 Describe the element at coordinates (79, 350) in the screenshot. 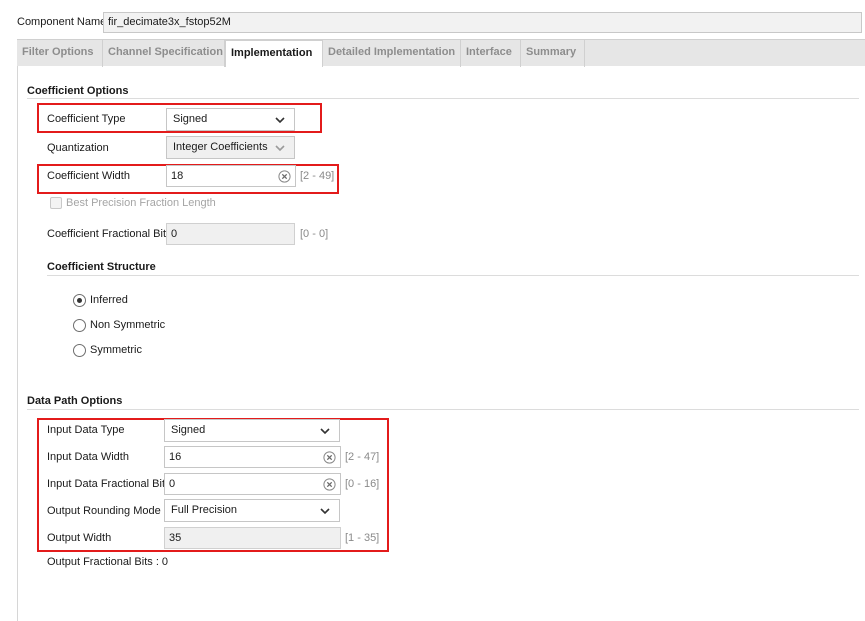

I see `radio-symmetric` at that location.